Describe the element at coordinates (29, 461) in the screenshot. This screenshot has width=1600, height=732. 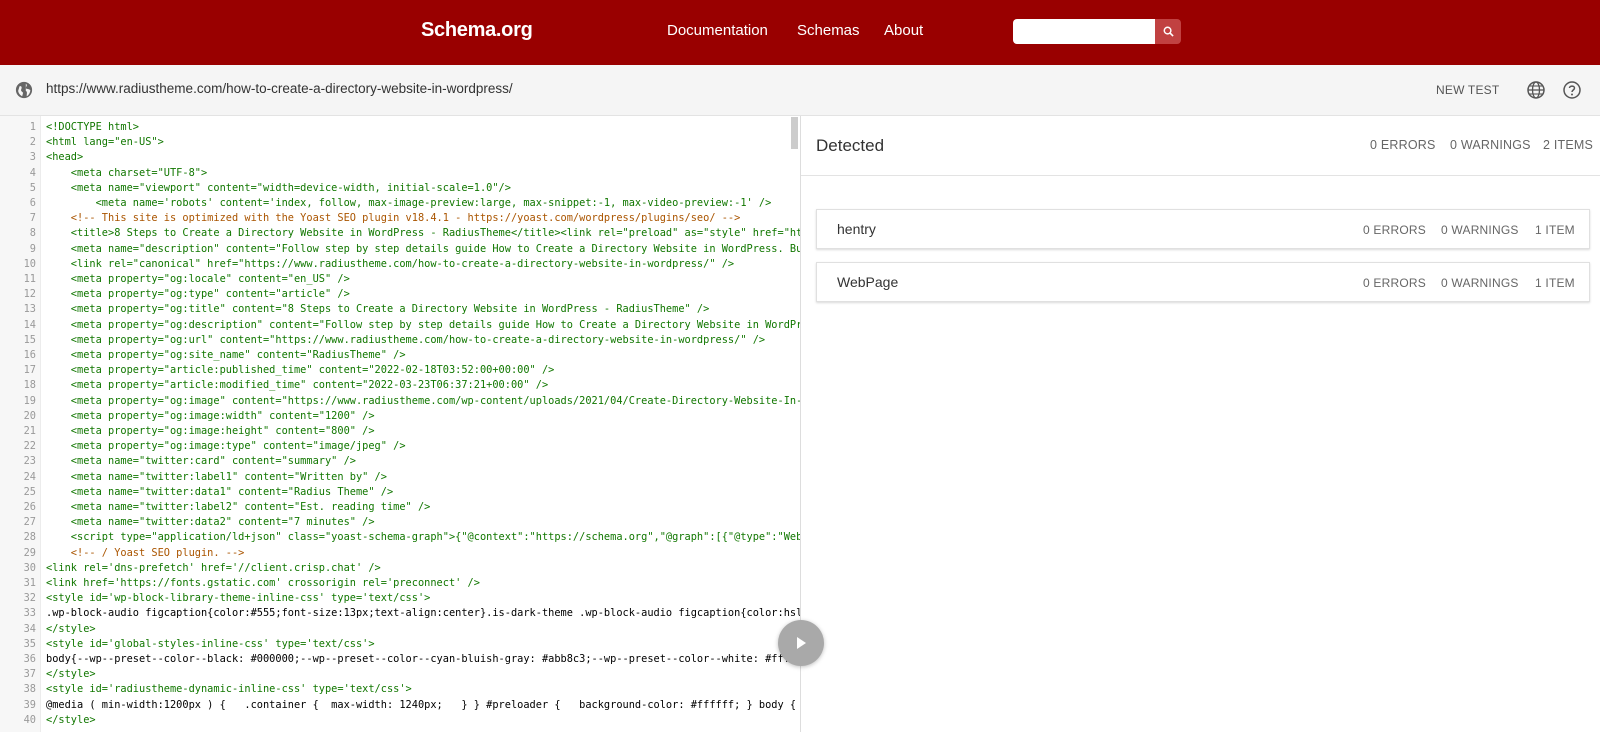
I see `line-number: 23` at that location.